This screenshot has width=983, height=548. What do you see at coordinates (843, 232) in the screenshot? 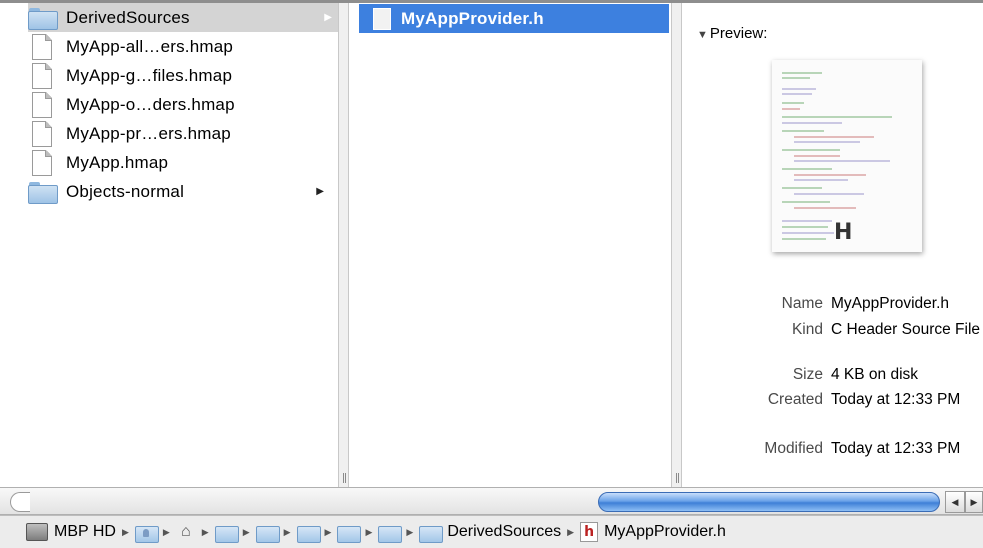
I see `header-file-badge: H` at bounding box center [843, 232].